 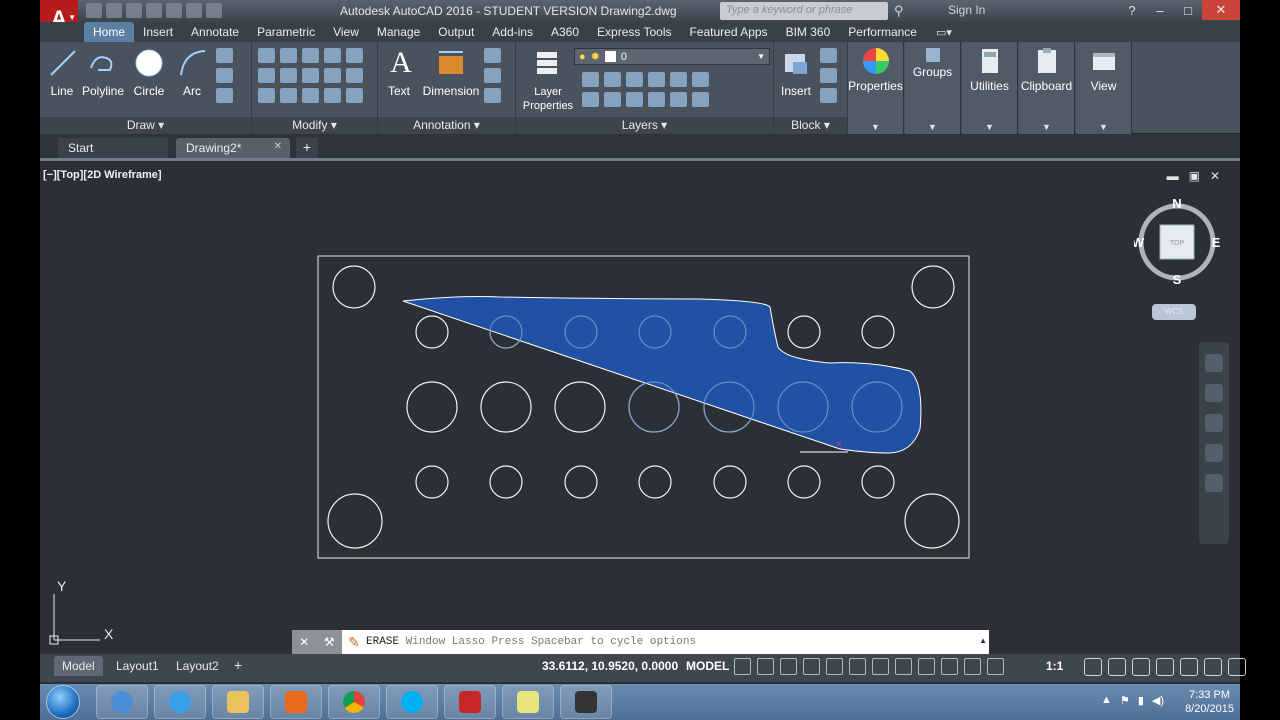 I want to click on annotation-panel-title: Annotation ▾, so click(x=446, y=125).